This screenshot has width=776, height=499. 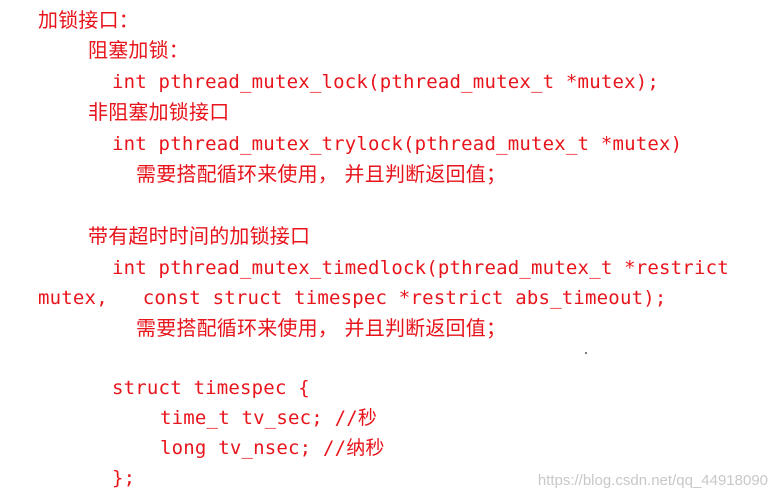 What do you see at coordinates (88, 20) in the screenshot?
I see `heading-lock-interfaces: 加锁接口：` at bounding box center [88, 20].